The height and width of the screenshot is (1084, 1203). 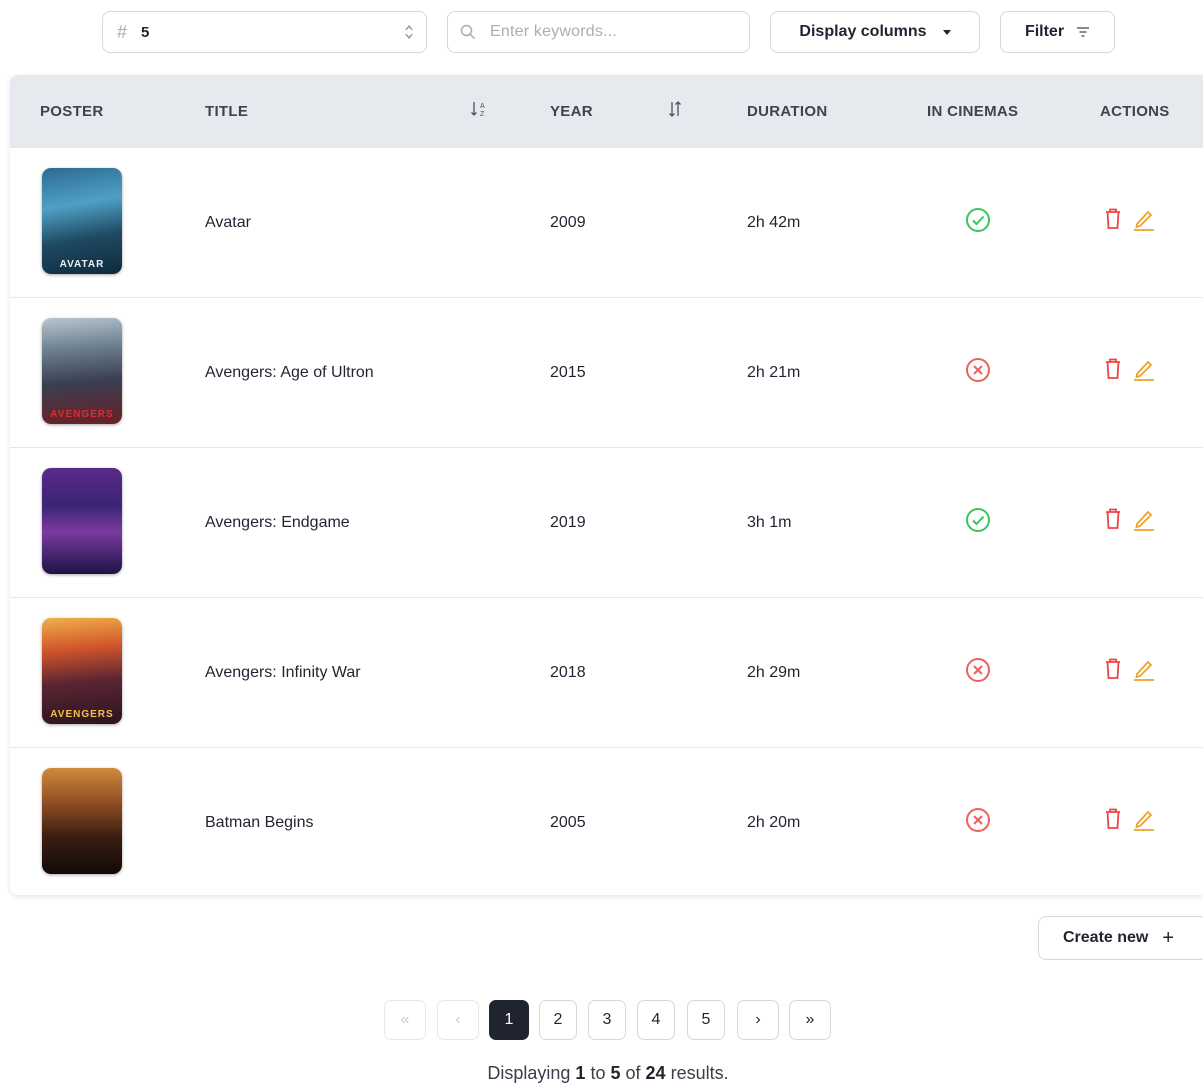 What do you see at coordinates (409, 32) in the screenshot?
I see `stepper-icon` at bounding box center [409, 32].